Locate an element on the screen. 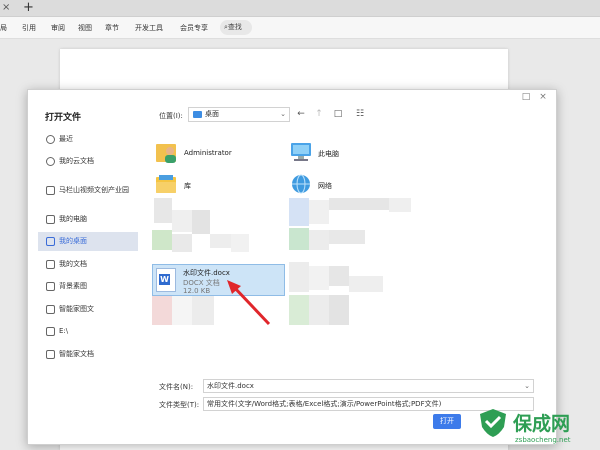  item-name: 网络 is located at coordinates (325, 186).